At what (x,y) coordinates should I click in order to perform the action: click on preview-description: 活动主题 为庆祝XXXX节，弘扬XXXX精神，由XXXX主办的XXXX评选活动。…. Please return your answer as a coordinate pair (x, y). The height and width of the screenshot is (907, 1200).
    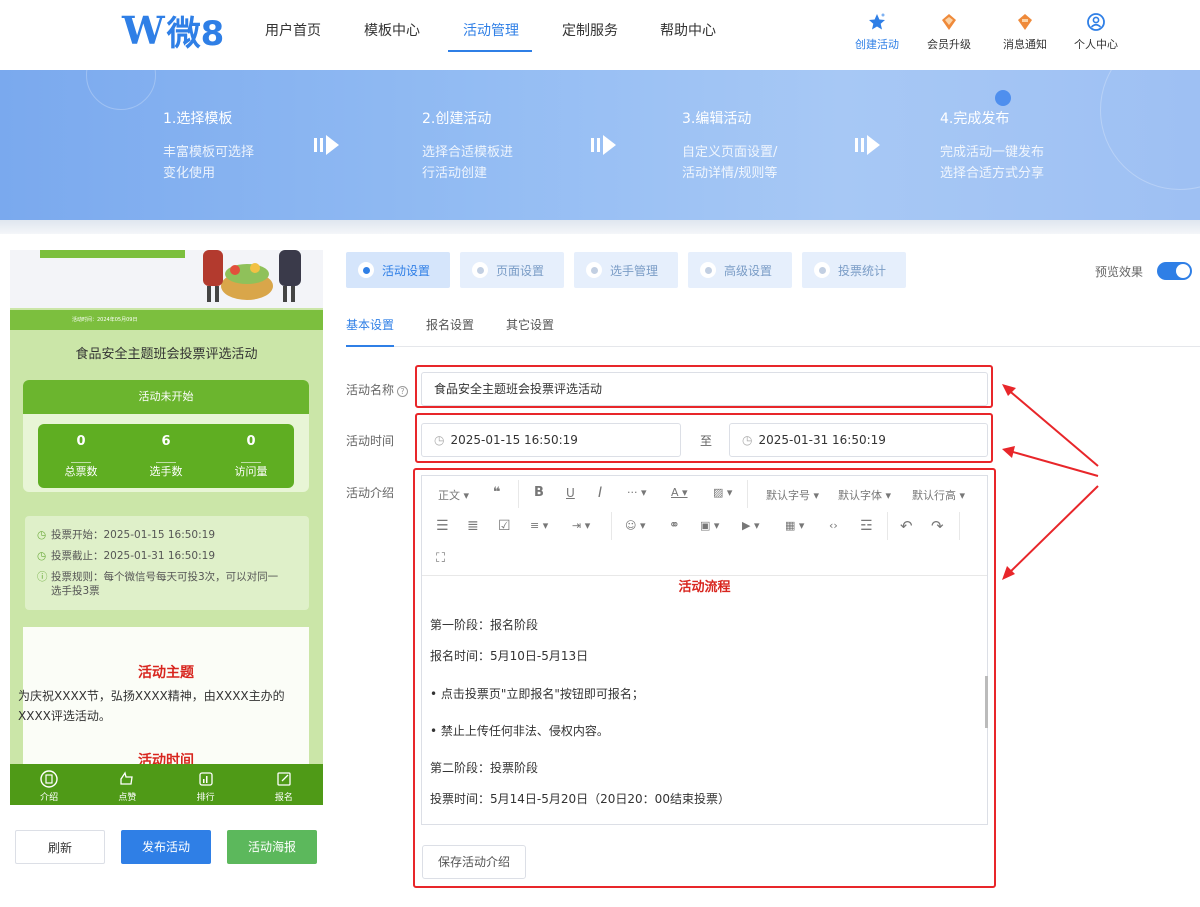
    Looking at the image, I should click on (163, 707).